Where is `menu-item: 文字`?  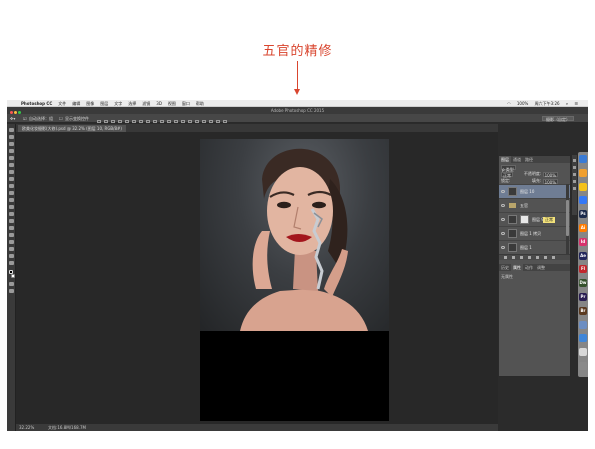 menu-item: 文字 is located at coordinates (118, 103).